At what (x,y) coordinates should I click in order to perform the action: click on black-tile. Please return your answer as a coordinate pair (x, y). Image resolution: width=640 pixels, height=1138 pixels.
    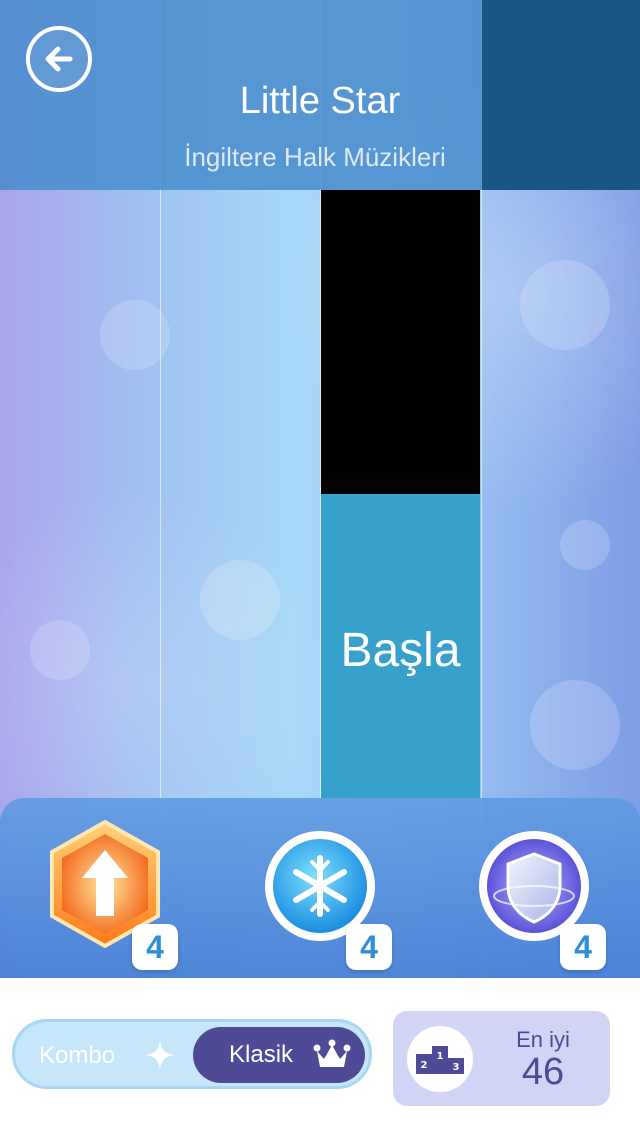
    Looking at the image, I should click on (400, 342).